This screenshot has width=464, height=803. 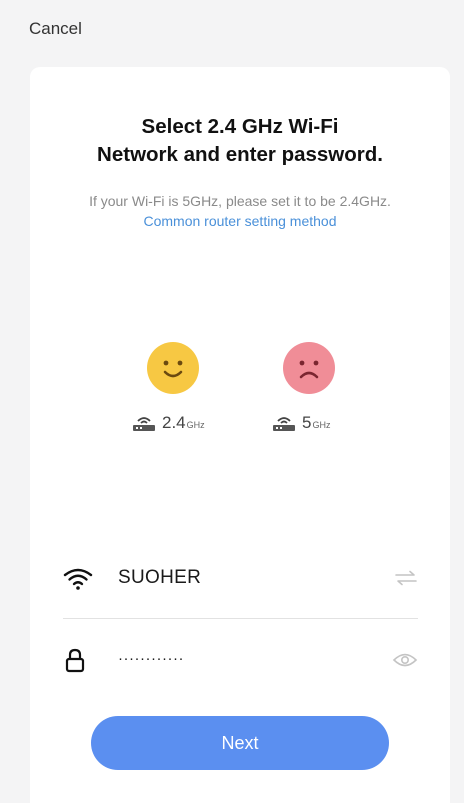 I want to click on switch-network-icon, so click(x=406, y=578).